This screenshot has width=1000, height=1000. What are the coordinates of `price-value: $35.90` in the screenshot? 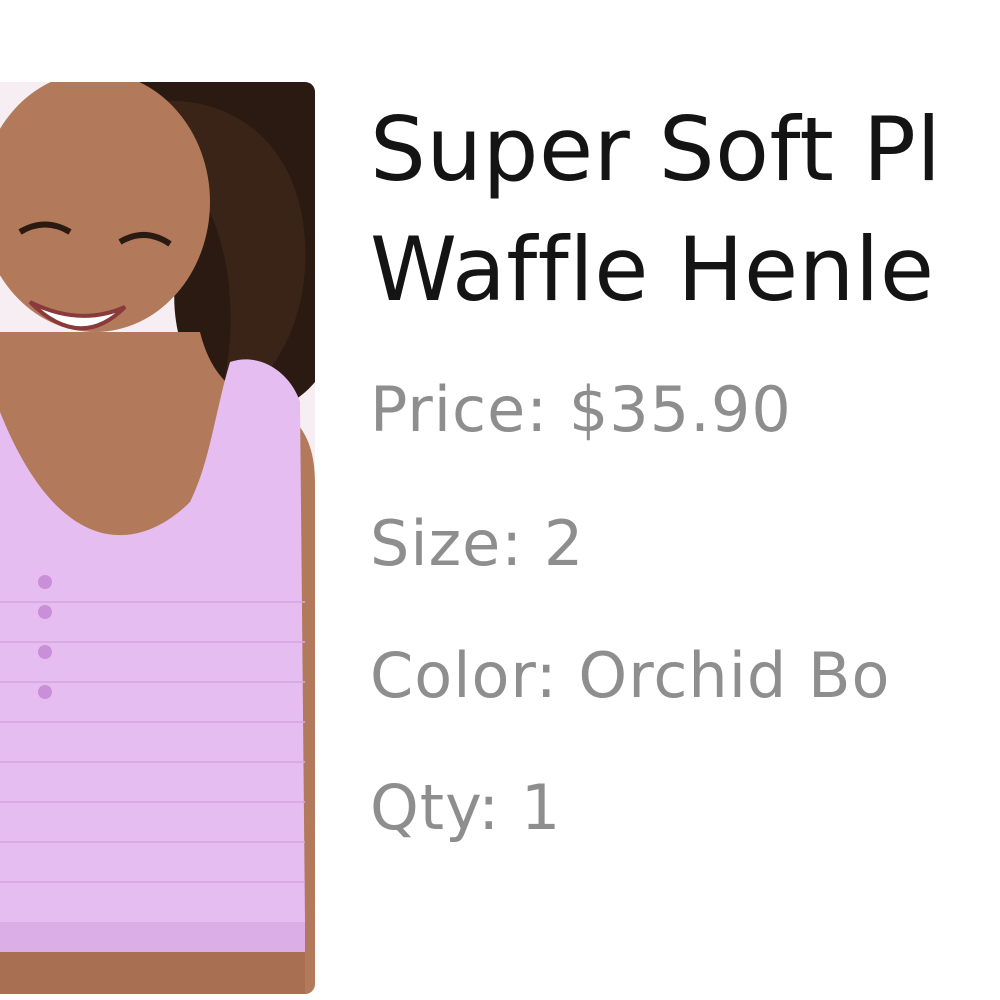 It's located at (680, 409).